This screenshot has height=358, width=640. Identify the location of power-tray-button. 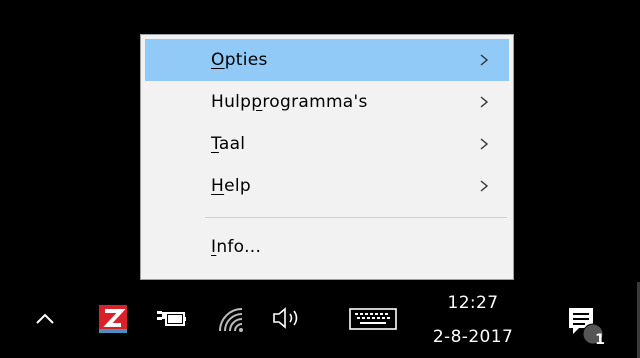
(171, 319).